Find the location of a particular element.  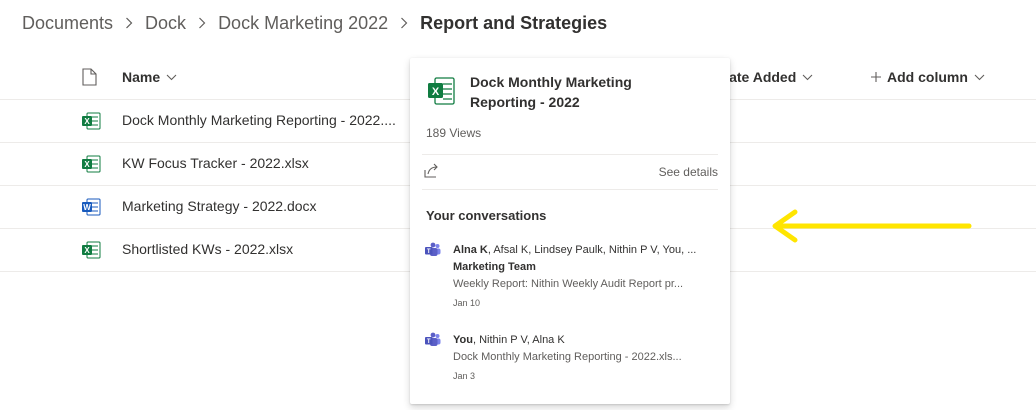

participants-rest: , Nithin P V, Alna K is located at coordinates (518, 340).